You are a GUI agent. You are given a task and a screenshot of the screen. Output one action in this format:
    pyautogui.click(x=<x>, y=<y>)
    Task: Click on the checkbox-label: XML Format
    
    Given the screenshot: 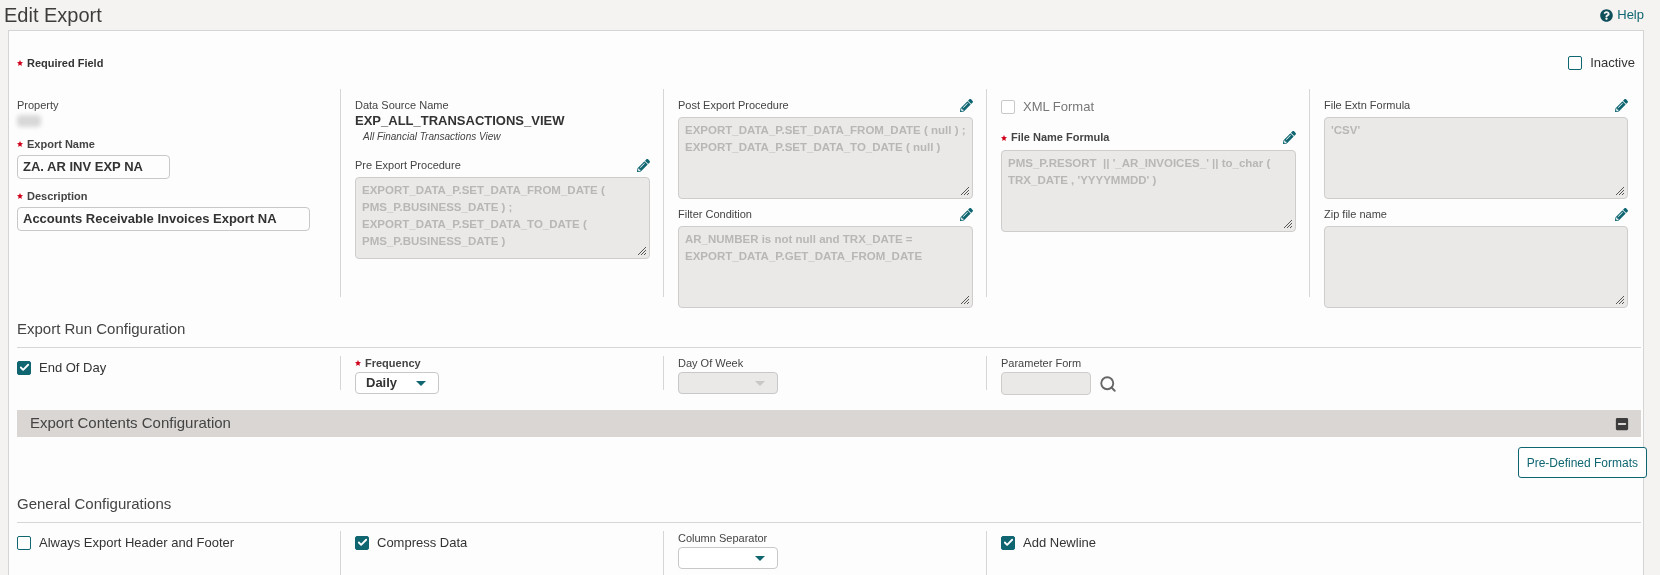 What is the action you would take?
    pyautogui.click(x=1059, y=107)
    